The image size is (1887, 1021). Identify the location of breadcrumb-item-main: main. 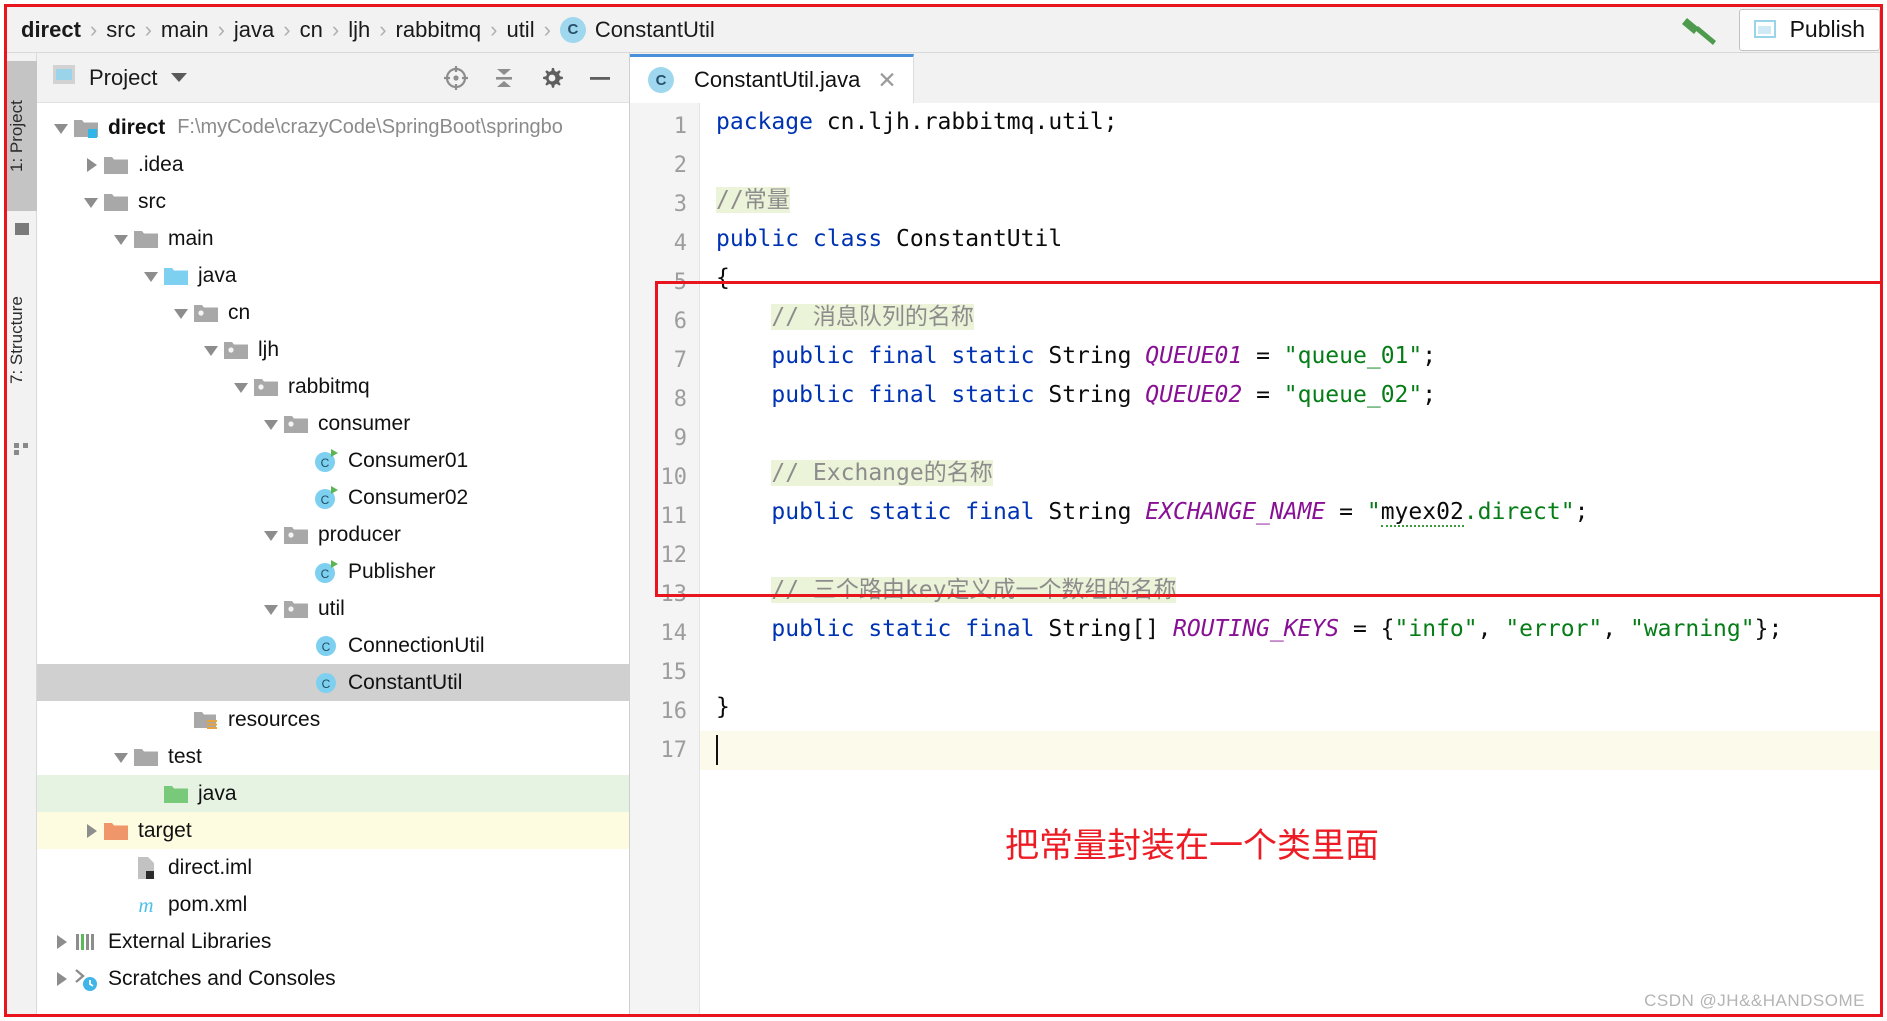
(185, 30).